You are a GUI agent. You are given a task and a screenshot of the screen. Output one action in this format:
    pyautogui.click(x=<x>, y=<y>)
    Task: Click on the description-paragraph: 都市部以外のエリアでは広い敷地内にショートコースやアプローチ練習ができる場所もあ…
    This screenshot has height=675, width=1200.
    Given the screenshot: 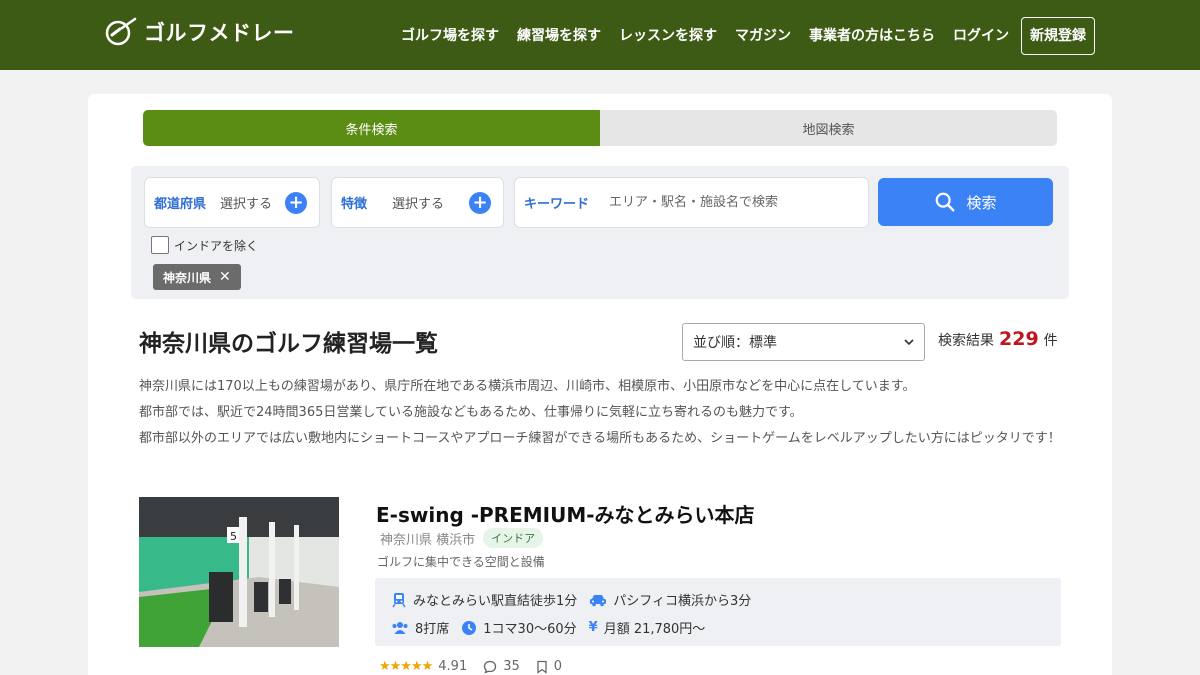 What is the action you would take?
    pyautogui.click(x=600, y=438)
    